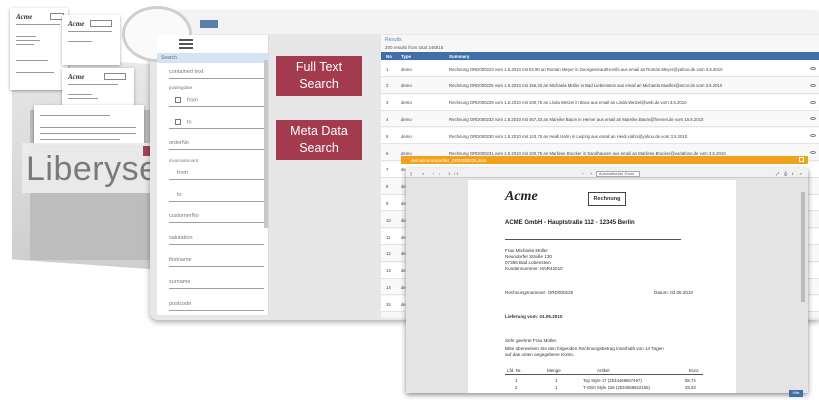  What do you see at coordinates (411, 173) in the screenshot?
I see `sidebar-toggle-icon: ▯` at bounding box center [411, 173].